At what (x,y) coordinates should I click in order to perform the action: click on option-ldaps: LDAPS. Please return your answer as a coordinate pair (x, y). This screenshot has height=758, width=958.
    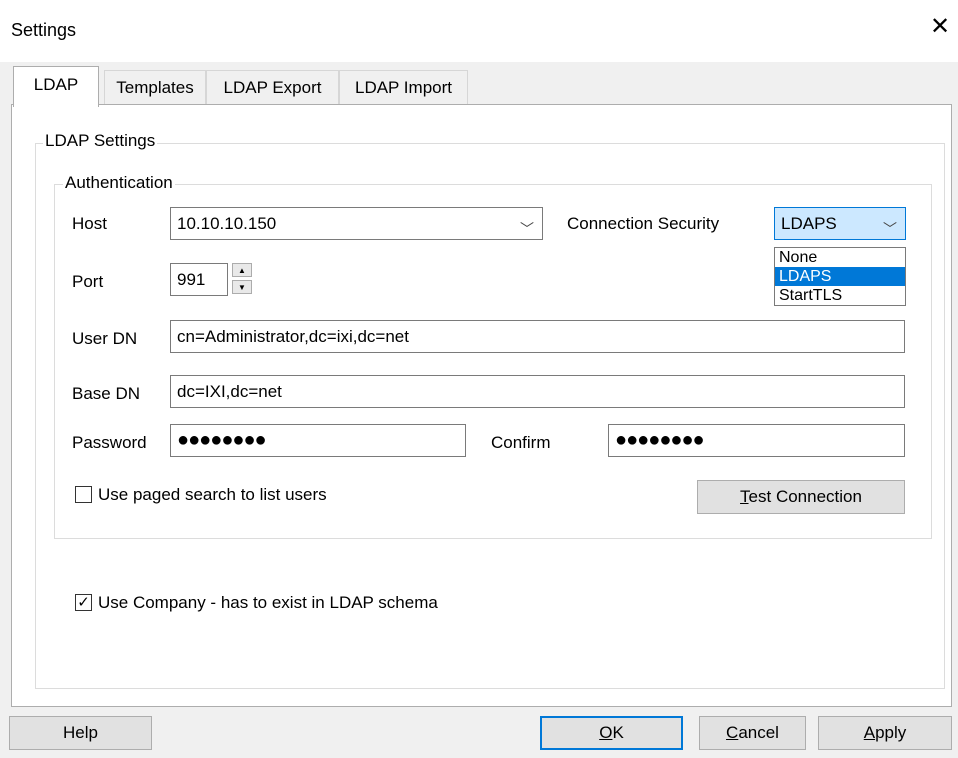
    Looking at the image, I should click on (840, 276).